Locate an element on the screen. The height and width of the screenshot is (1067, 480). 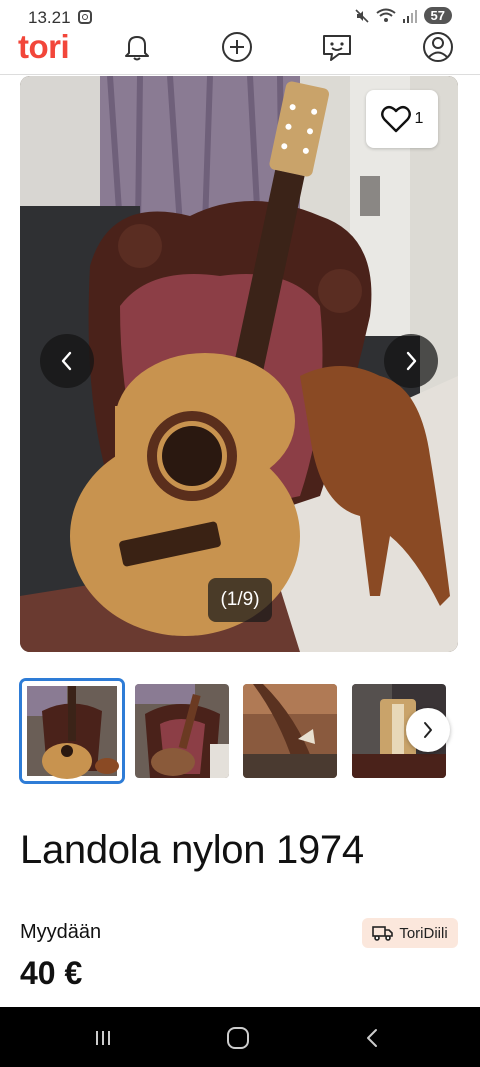
signal-icon is located at coordinates (409, 16).